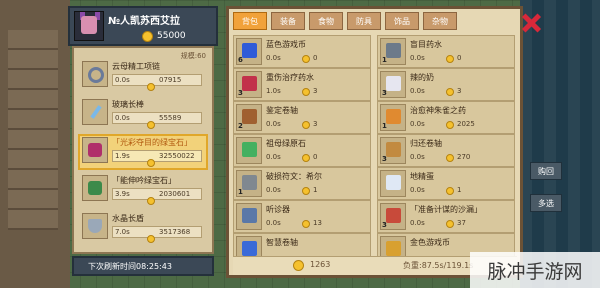  I want to click on list-item: 玻璃长棒 0.0s 55589, so click(143, 114).